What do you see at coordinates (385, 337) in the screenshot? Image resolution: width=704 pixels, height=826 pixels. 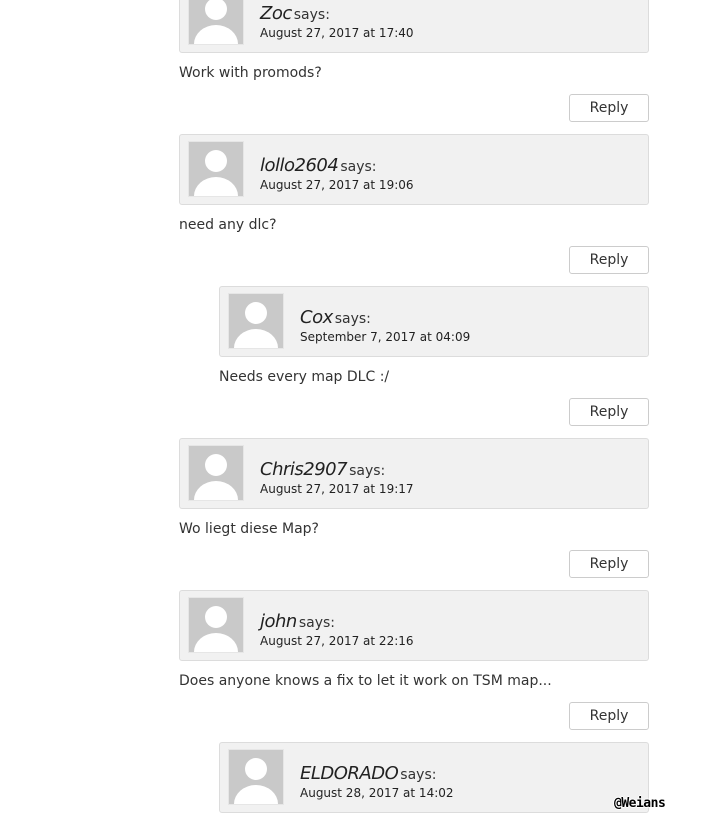 I see `comment-date: September 7, 2017 at 04:09` at bounding box center [385, 337].